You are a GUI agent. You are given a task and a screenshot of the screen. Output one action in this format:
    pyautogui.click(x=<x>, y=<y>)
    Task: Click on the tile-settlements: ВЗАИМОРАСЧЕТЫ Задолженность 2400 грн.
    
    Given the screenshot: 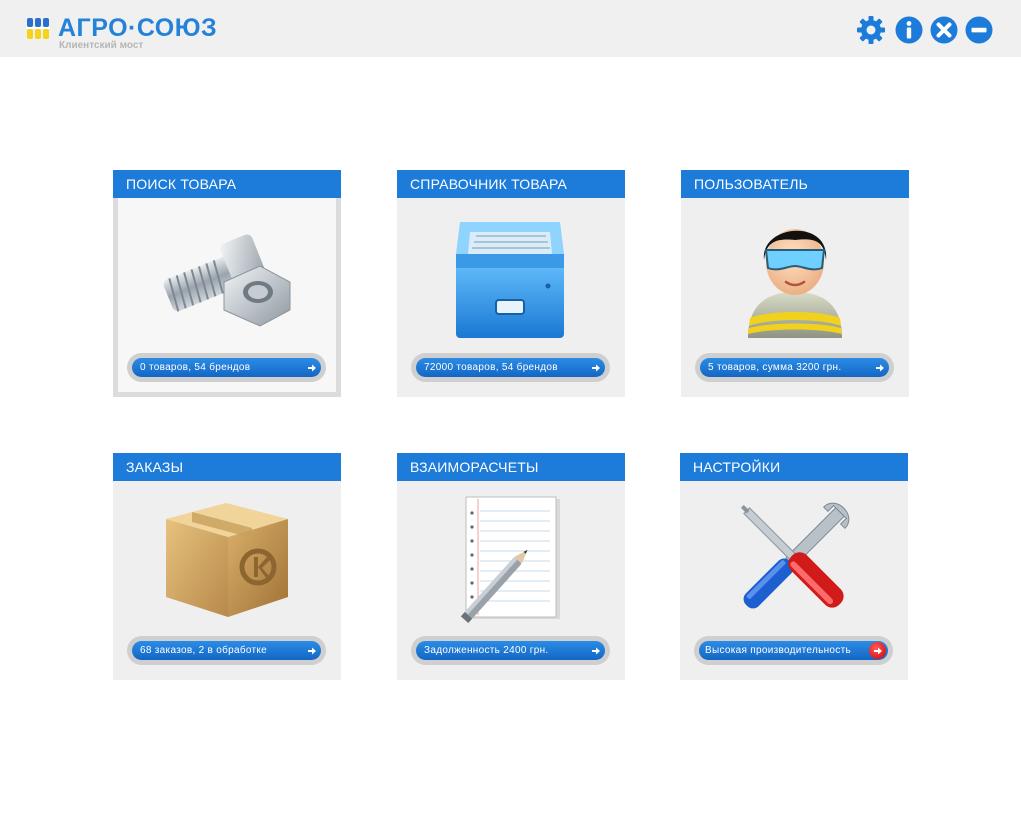 What is the action you would take?
    pyautogui.click(x=511, y=566)
    